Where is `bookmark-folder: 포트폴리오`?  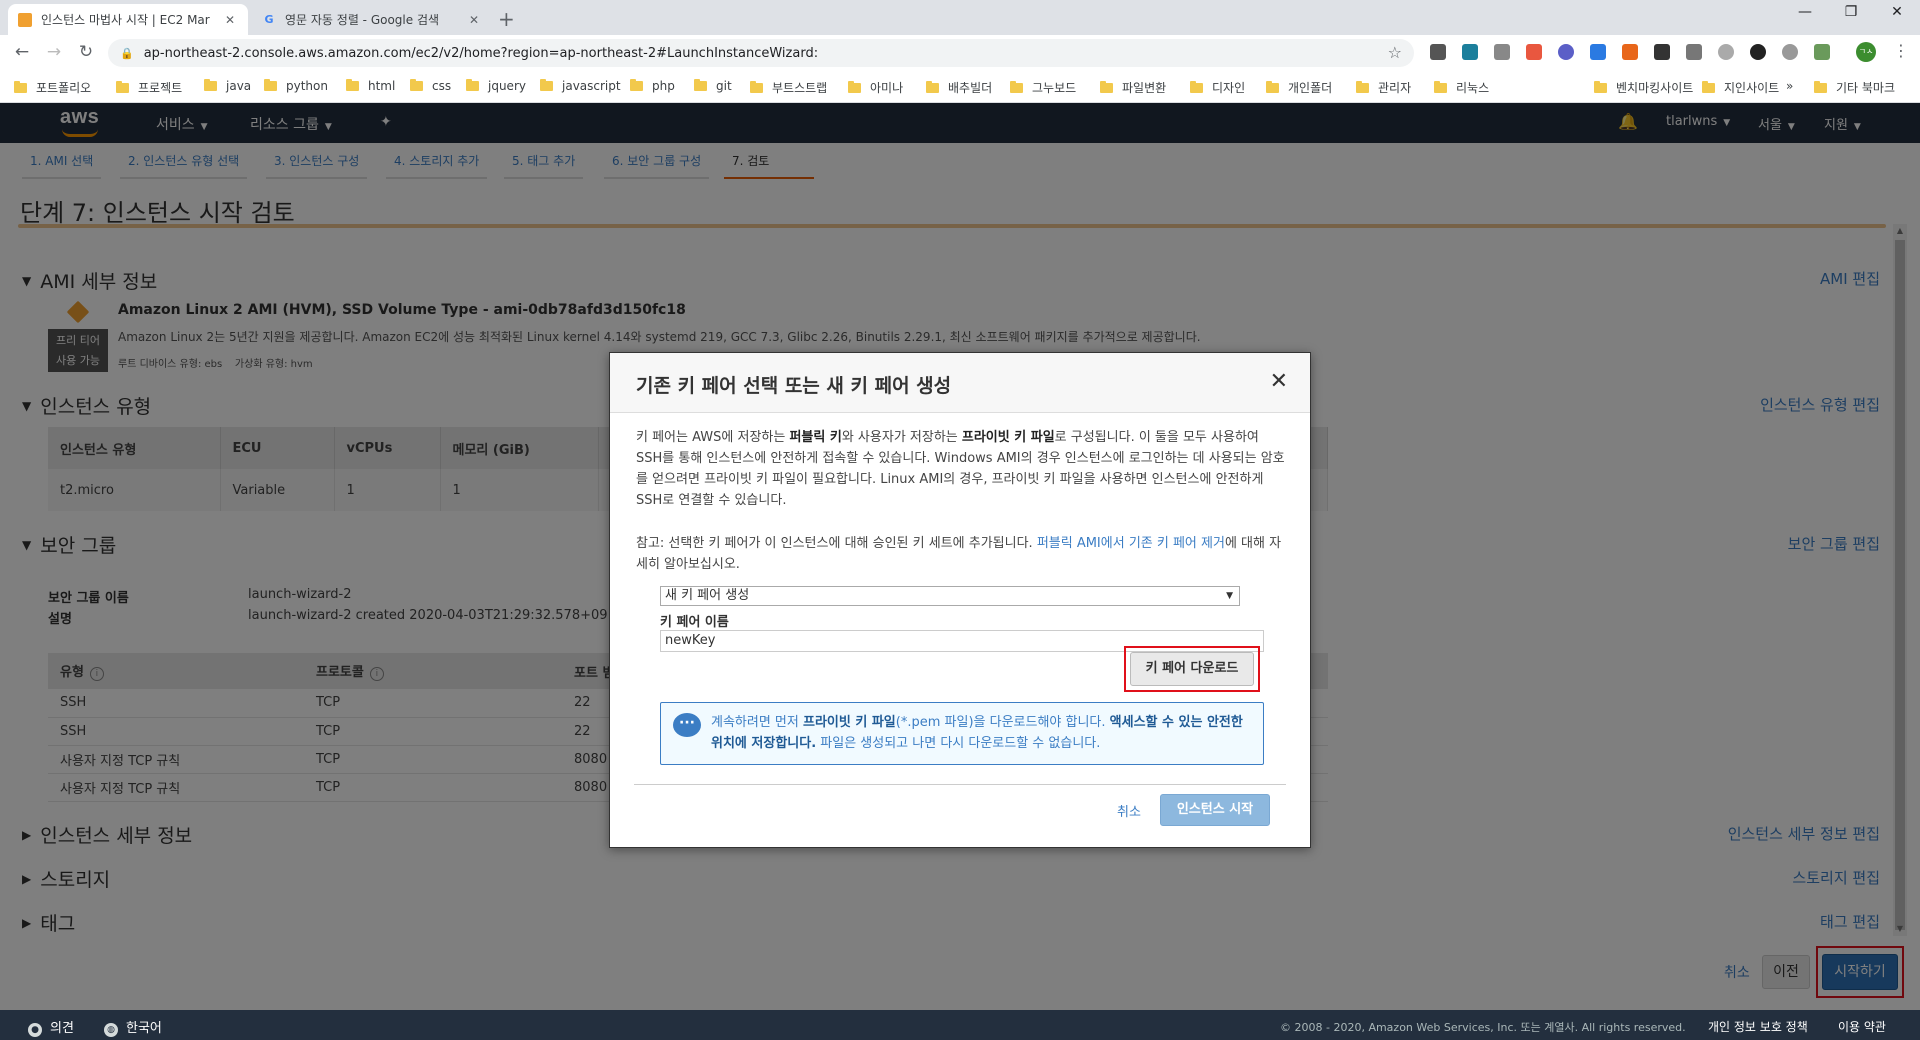 bookmark-folder: 포트폴리오 is located at coordinates (52, 87).